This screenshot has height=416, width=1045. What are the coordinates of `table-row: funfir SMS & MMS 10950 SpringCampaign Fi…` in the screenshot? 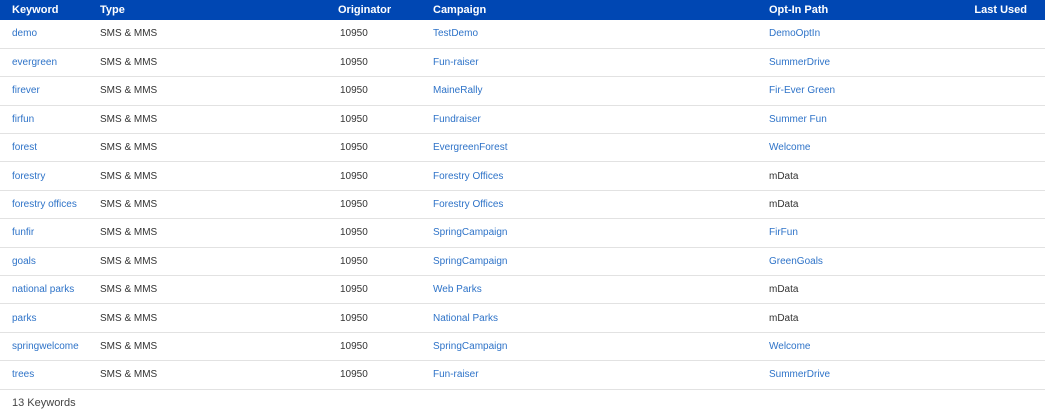 It's located at (522, 233).